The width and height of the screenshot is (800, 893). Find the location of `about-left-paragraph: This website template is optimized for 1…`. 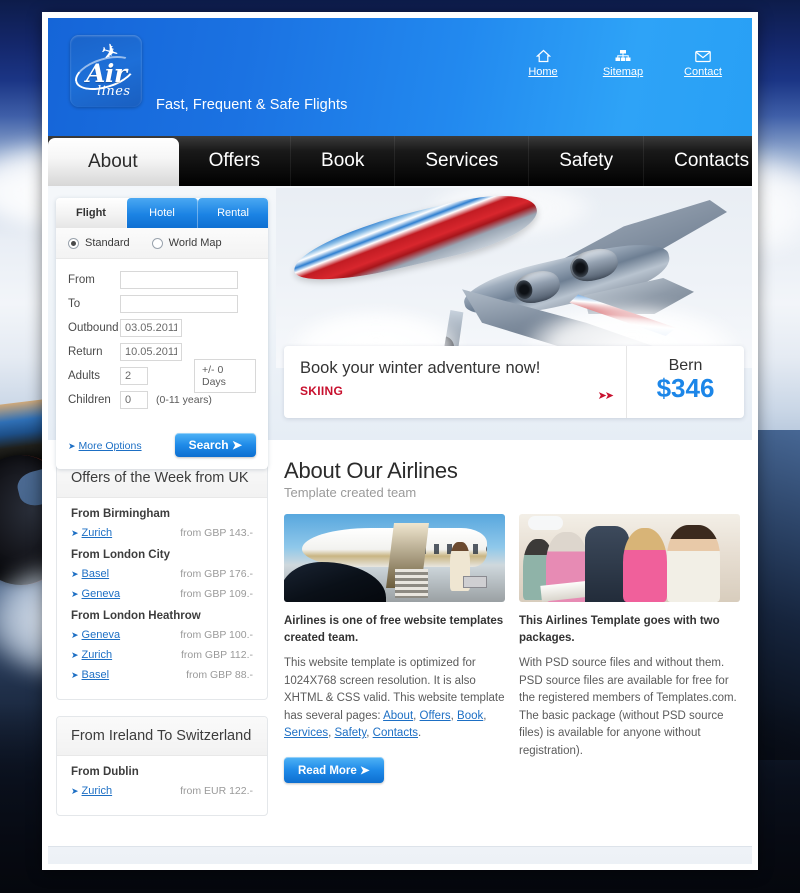

about-left-paragraph: This website template is optimized for 1… is located at coordinates (394, 698).